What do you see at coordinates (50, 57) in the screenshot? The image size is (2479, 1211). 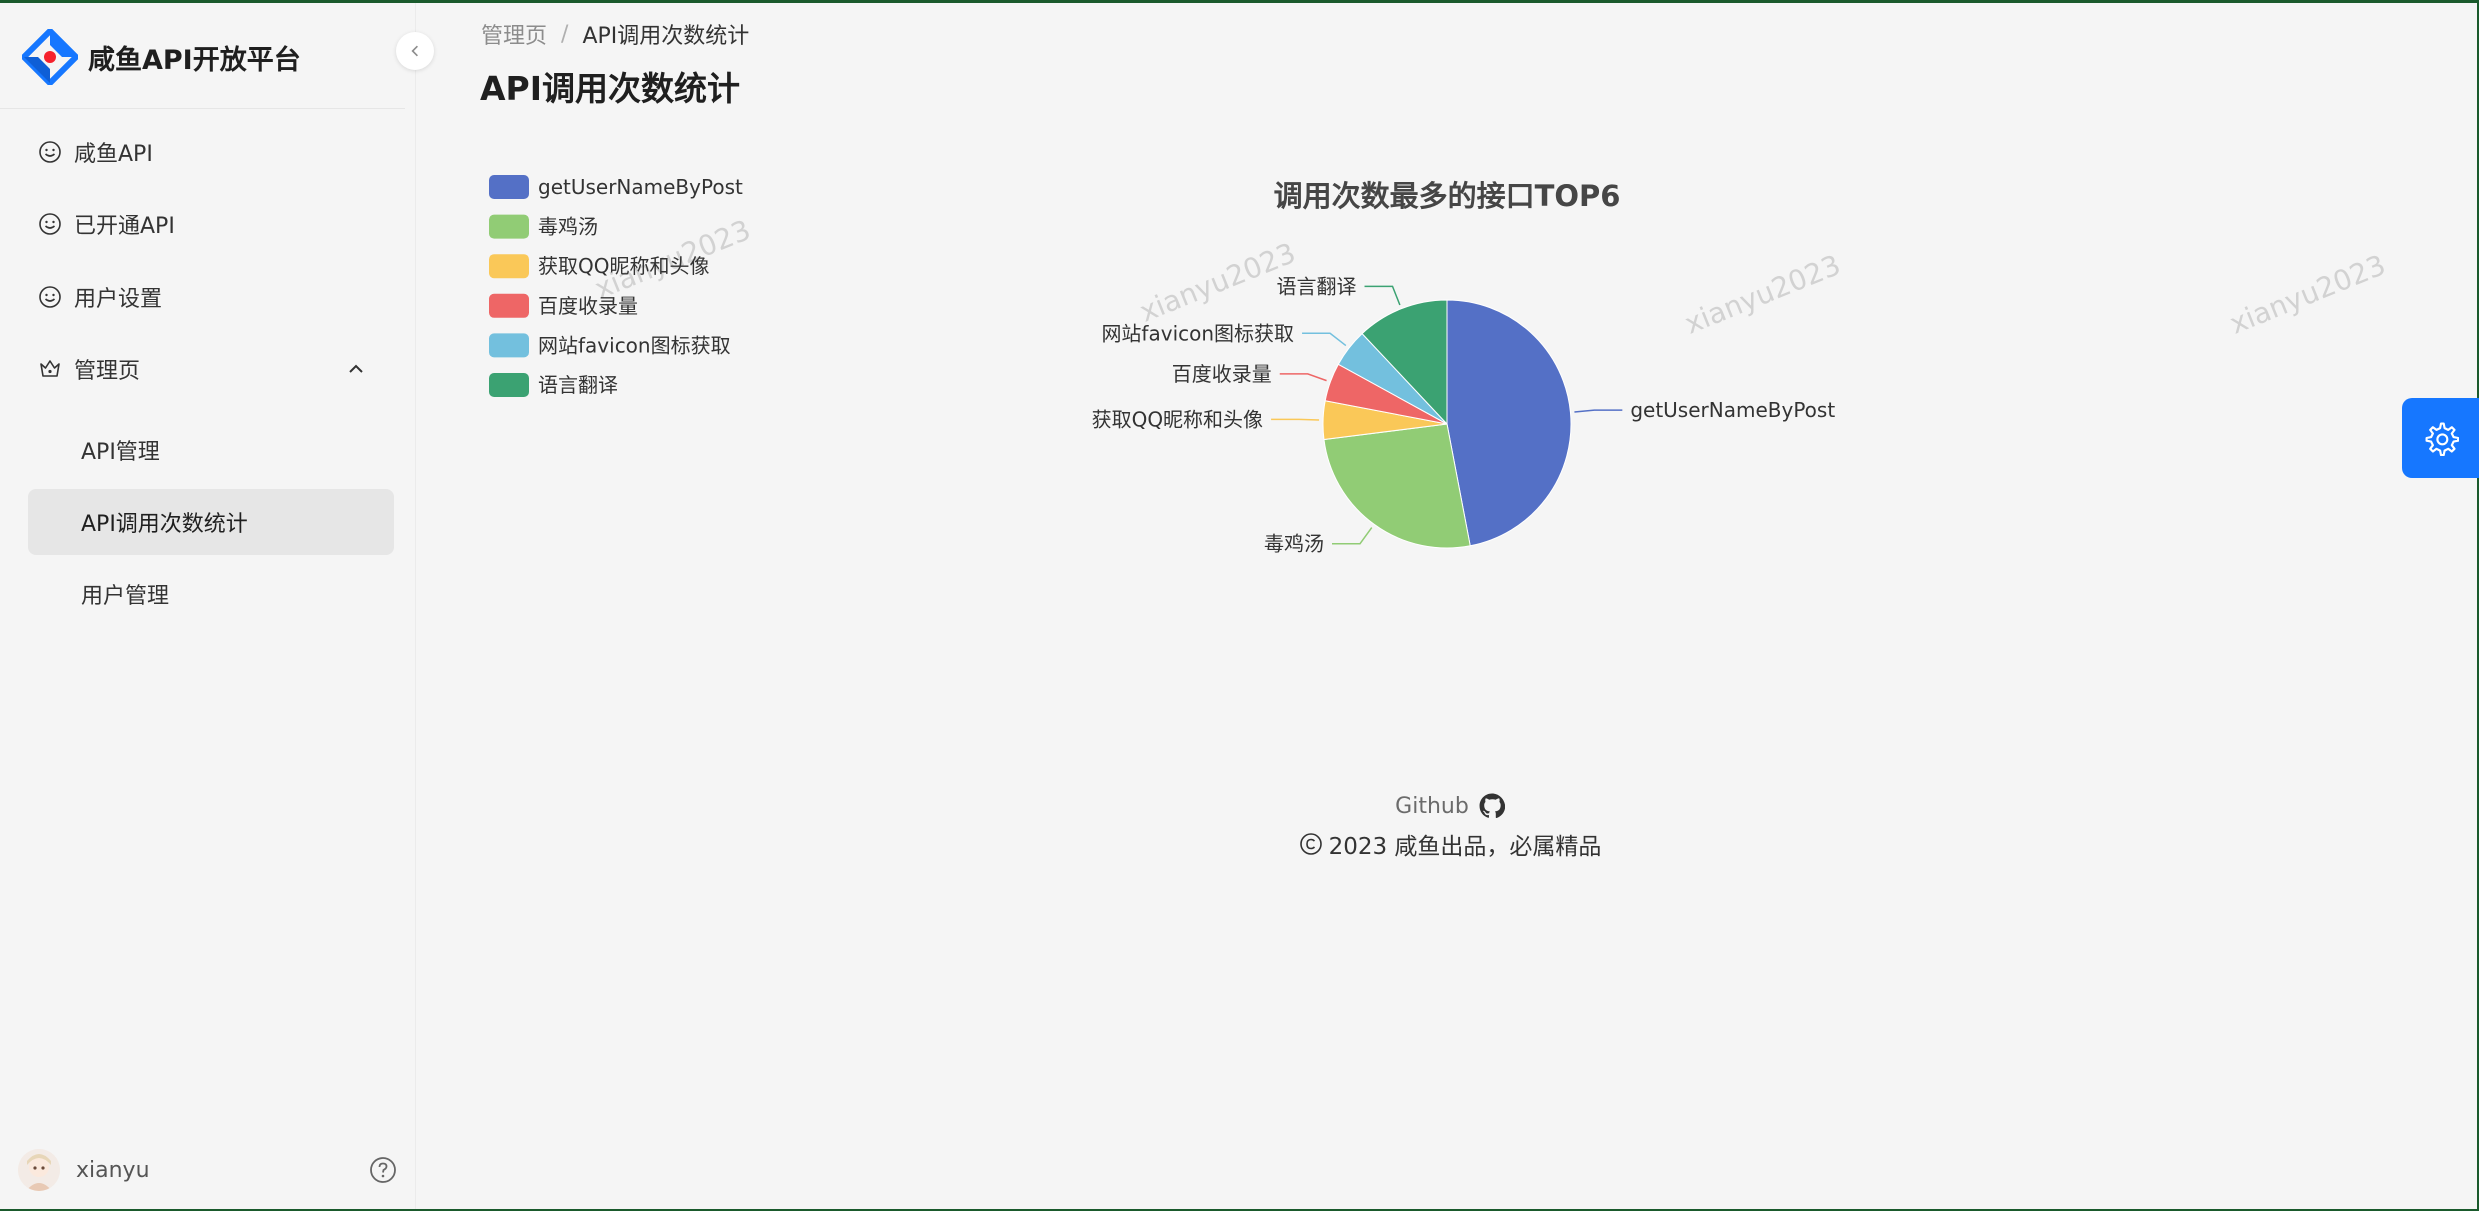 I see `logo-icon` at bounding box center [50, 57].